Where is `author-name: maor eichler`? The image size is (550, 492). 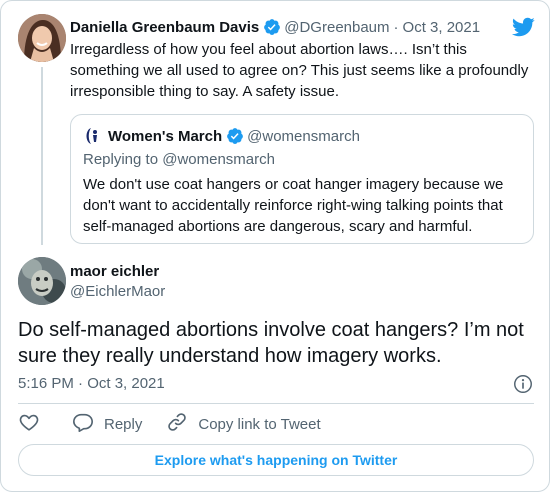 author-name: maor eichler is located at coordinates (114, 272).